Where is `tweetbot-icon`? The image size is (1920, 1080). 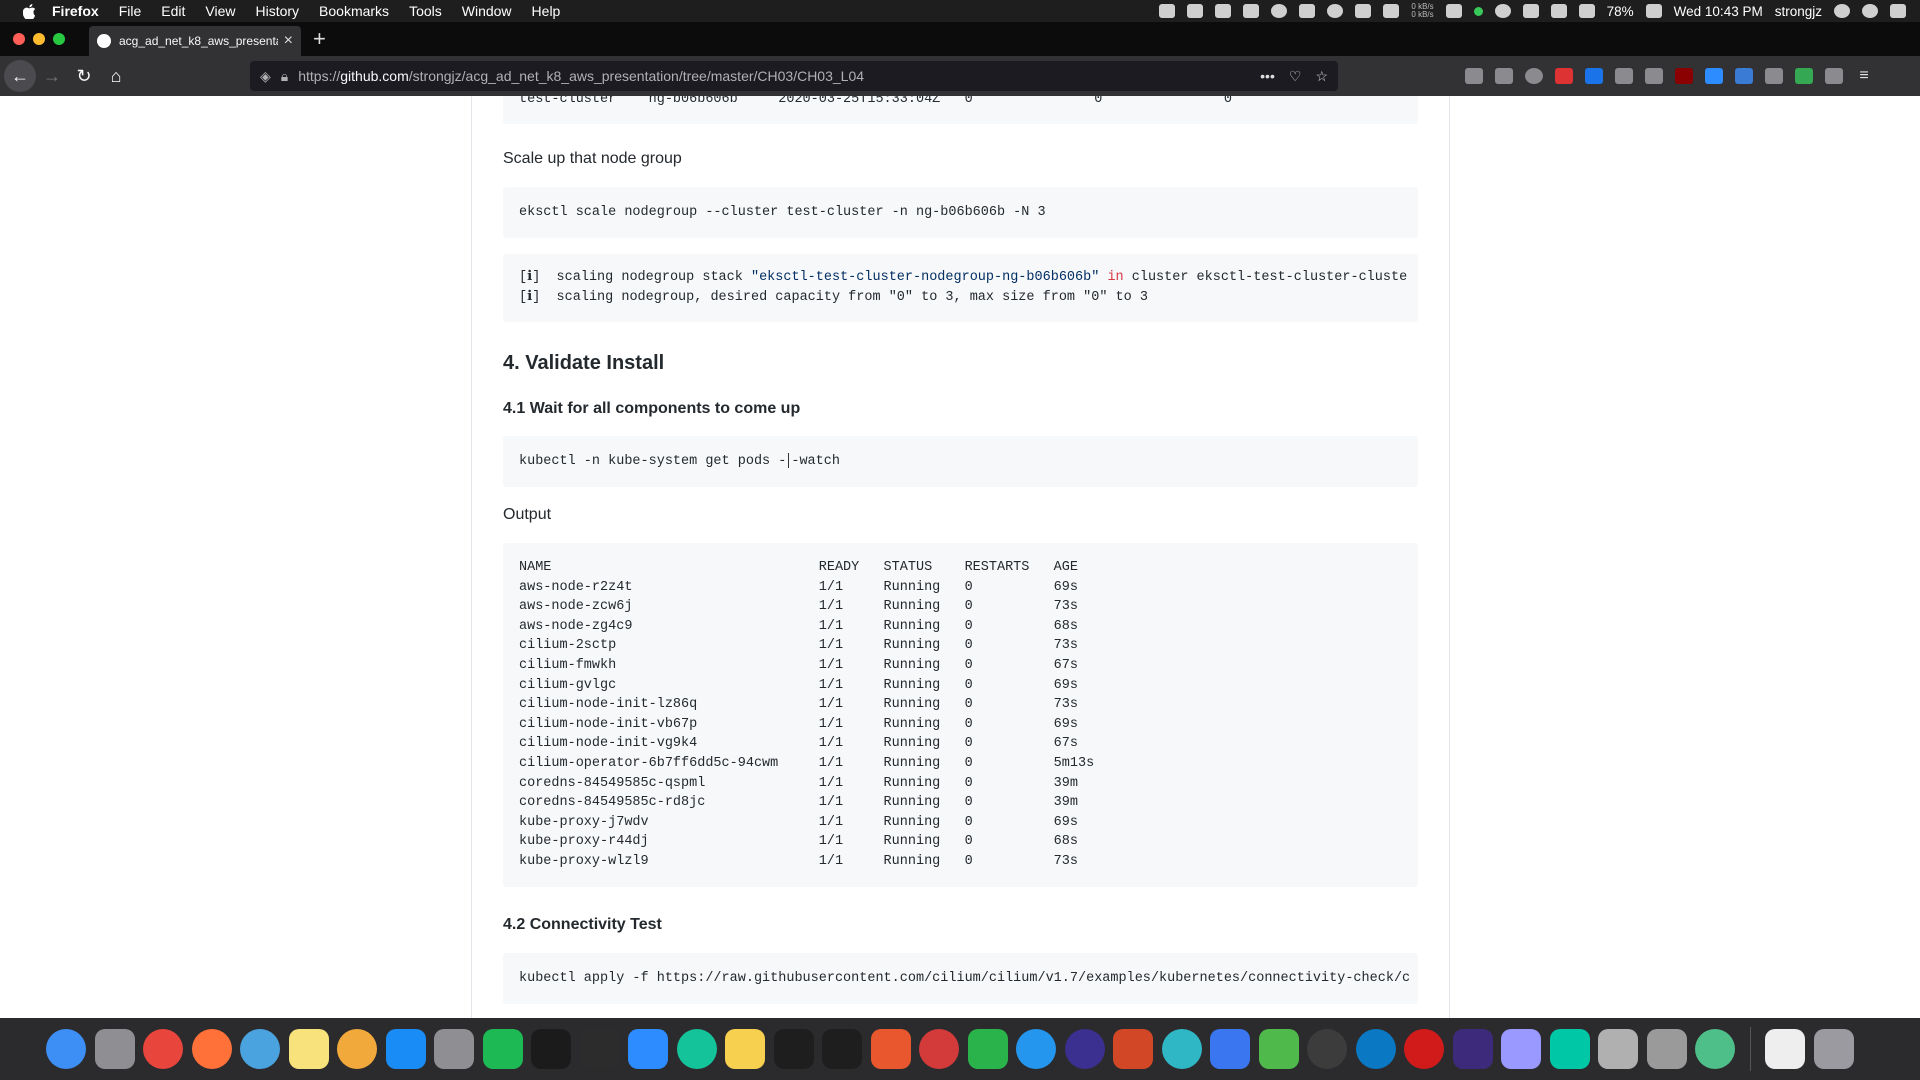
tweetbot-icon is located at coordinates (260, 1049).